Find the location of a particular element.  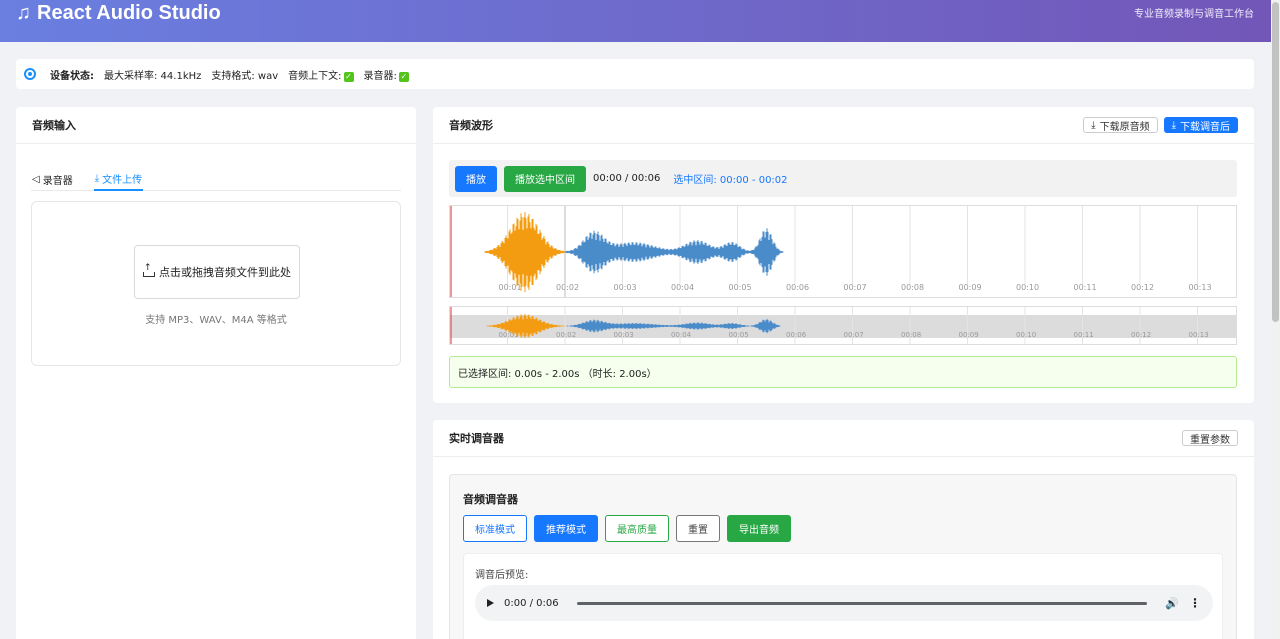

standard-mode-button: 标准模式 is located at coordinates (495, 528).